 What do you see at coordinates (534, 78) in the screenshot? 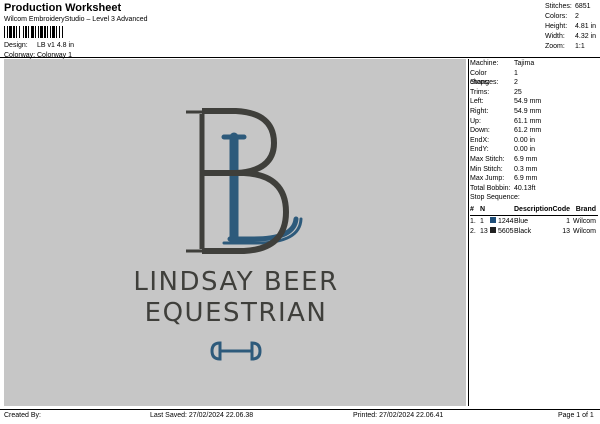
I see `machine-row: Color changes: 1` at bounding box center [534, 78].